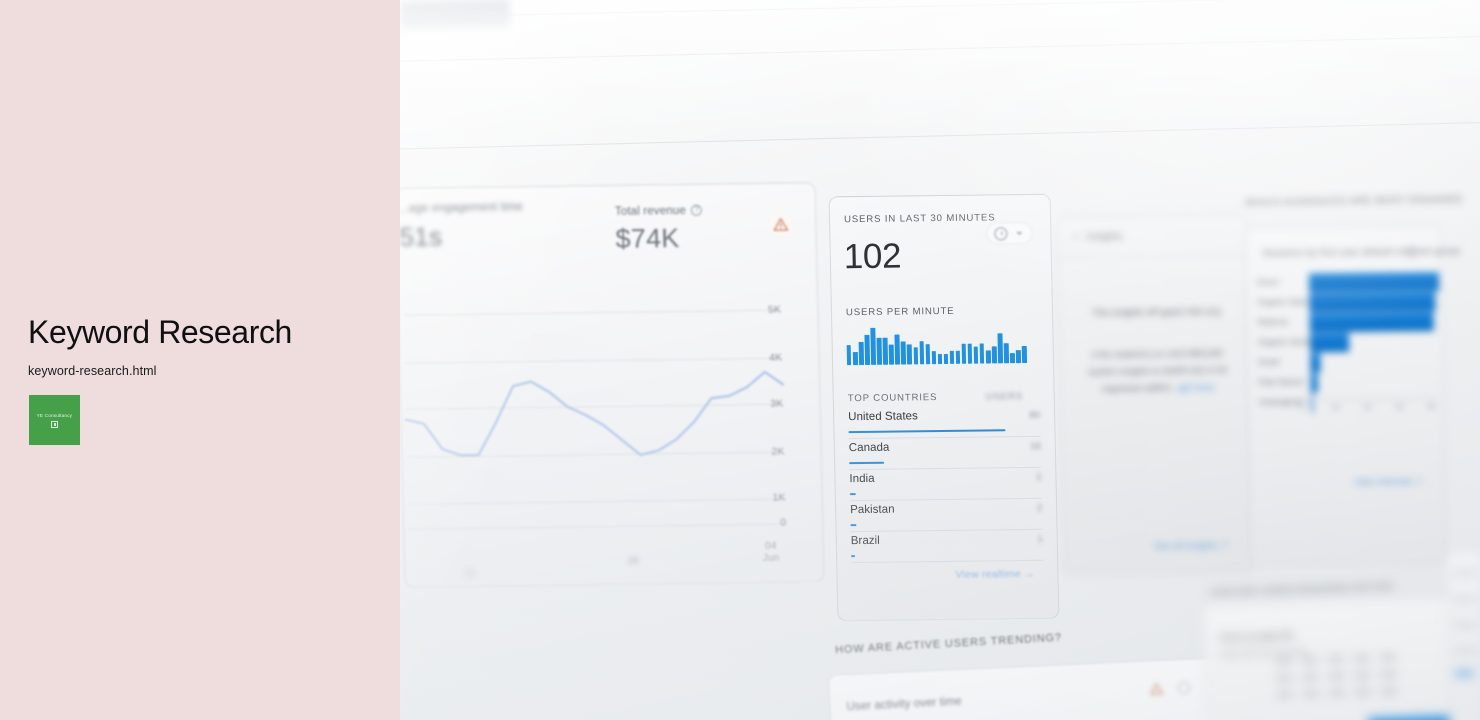  What do you see at coordinates (1197, 388) in the screenshot?
I see `insights-inline-link: get more` at bounding box center [1197, 388].